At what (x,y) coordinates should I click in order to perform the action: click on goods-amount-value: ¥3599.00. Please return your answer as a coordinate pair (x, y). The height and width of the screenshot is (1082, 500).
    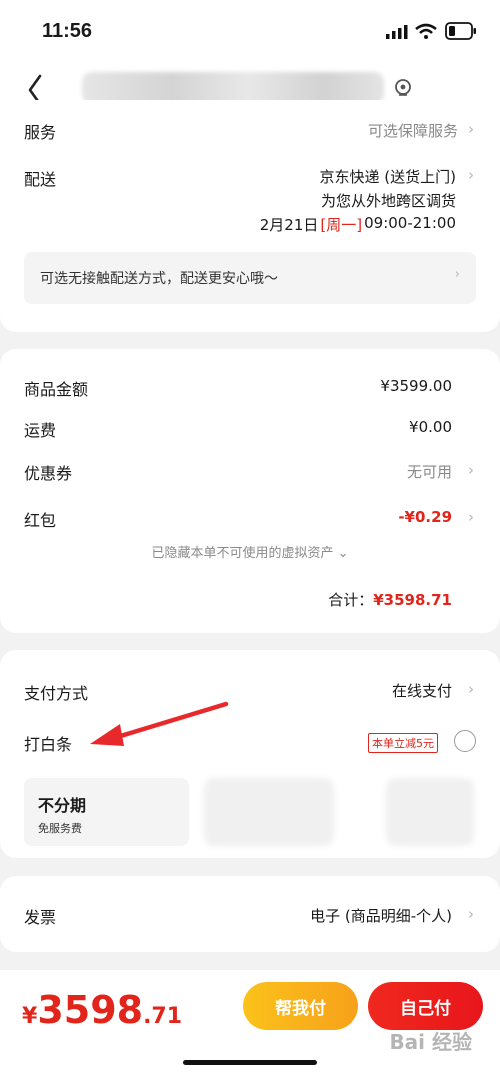
    Looking at the image, I should click on (416, 386).